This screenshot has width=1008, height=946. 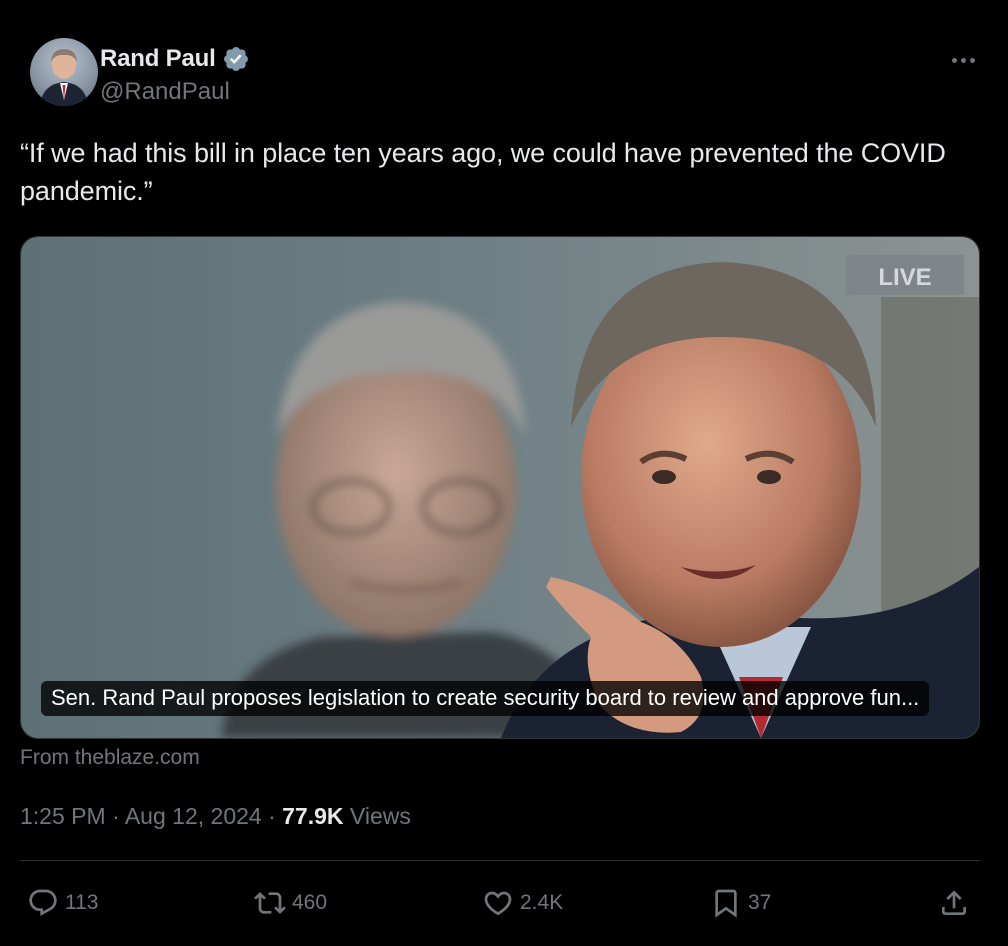 What do you see at coordinates (235, 59) in the screenshot?
I see `verified-badge-icon` at bounding box center [235, 59].